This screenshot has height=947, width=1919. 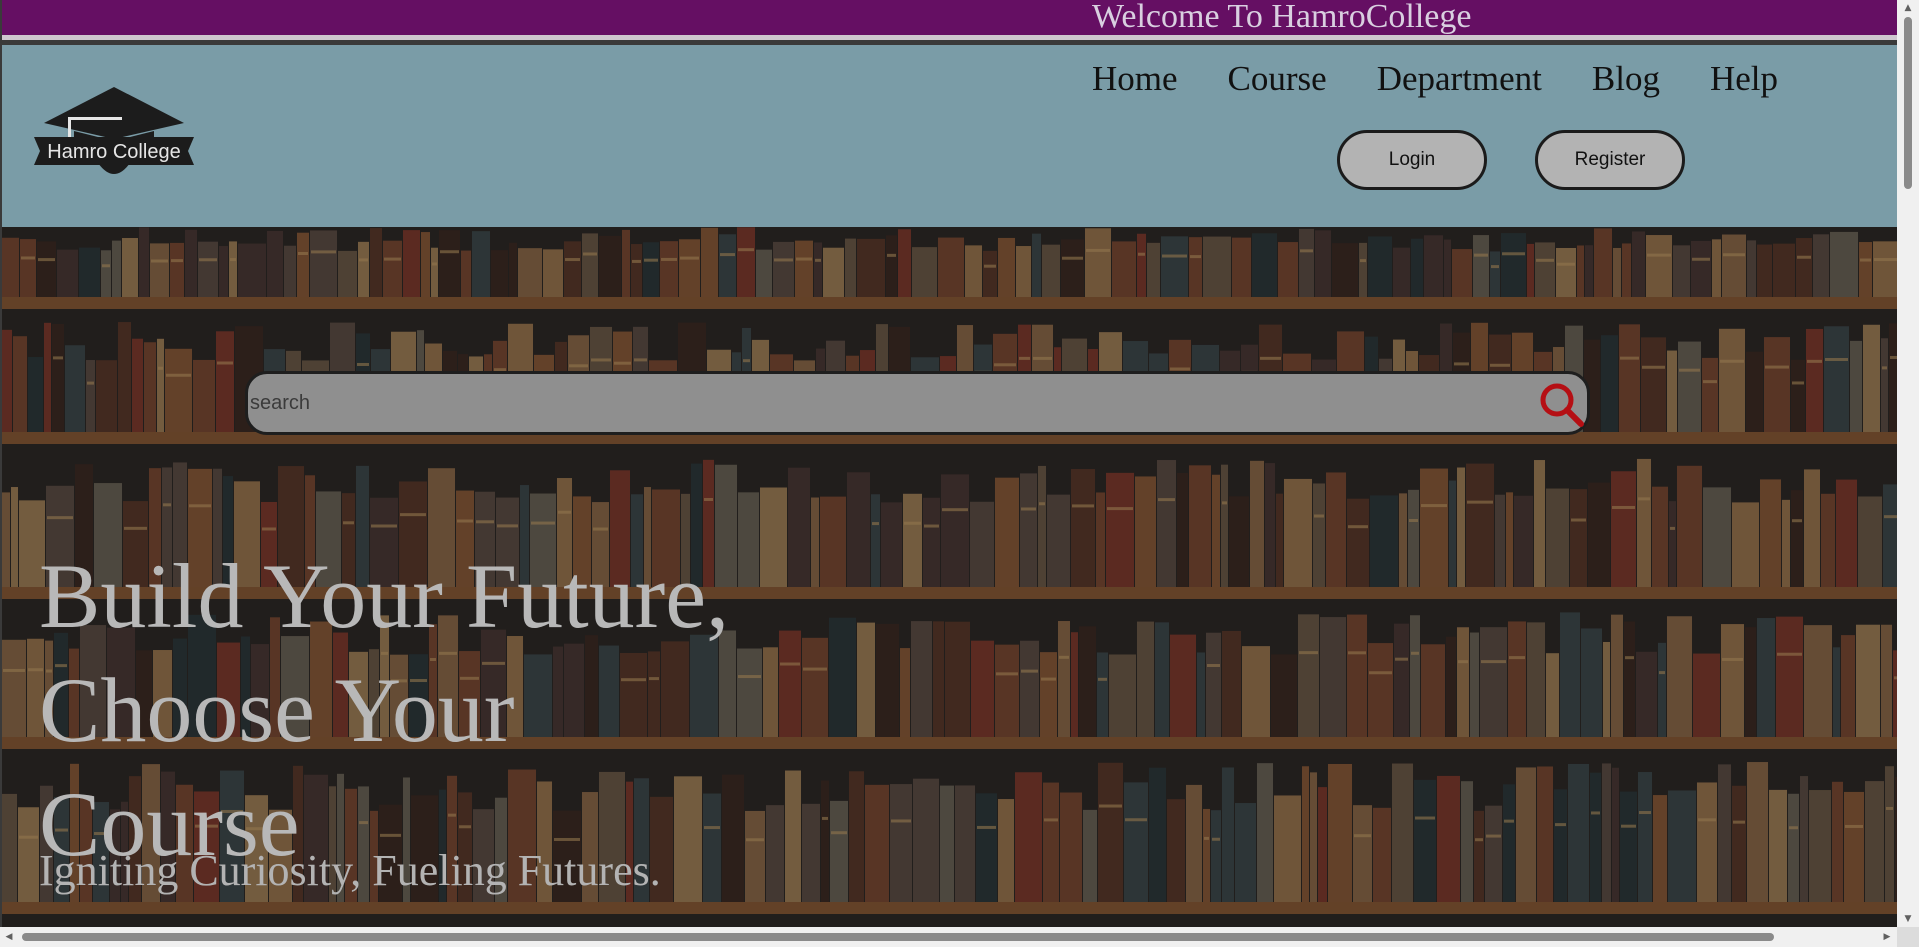 What do you see at coordinates (1561, 404) in the screenshot?
I see `search-icon` at bounding box center [1561, 404].